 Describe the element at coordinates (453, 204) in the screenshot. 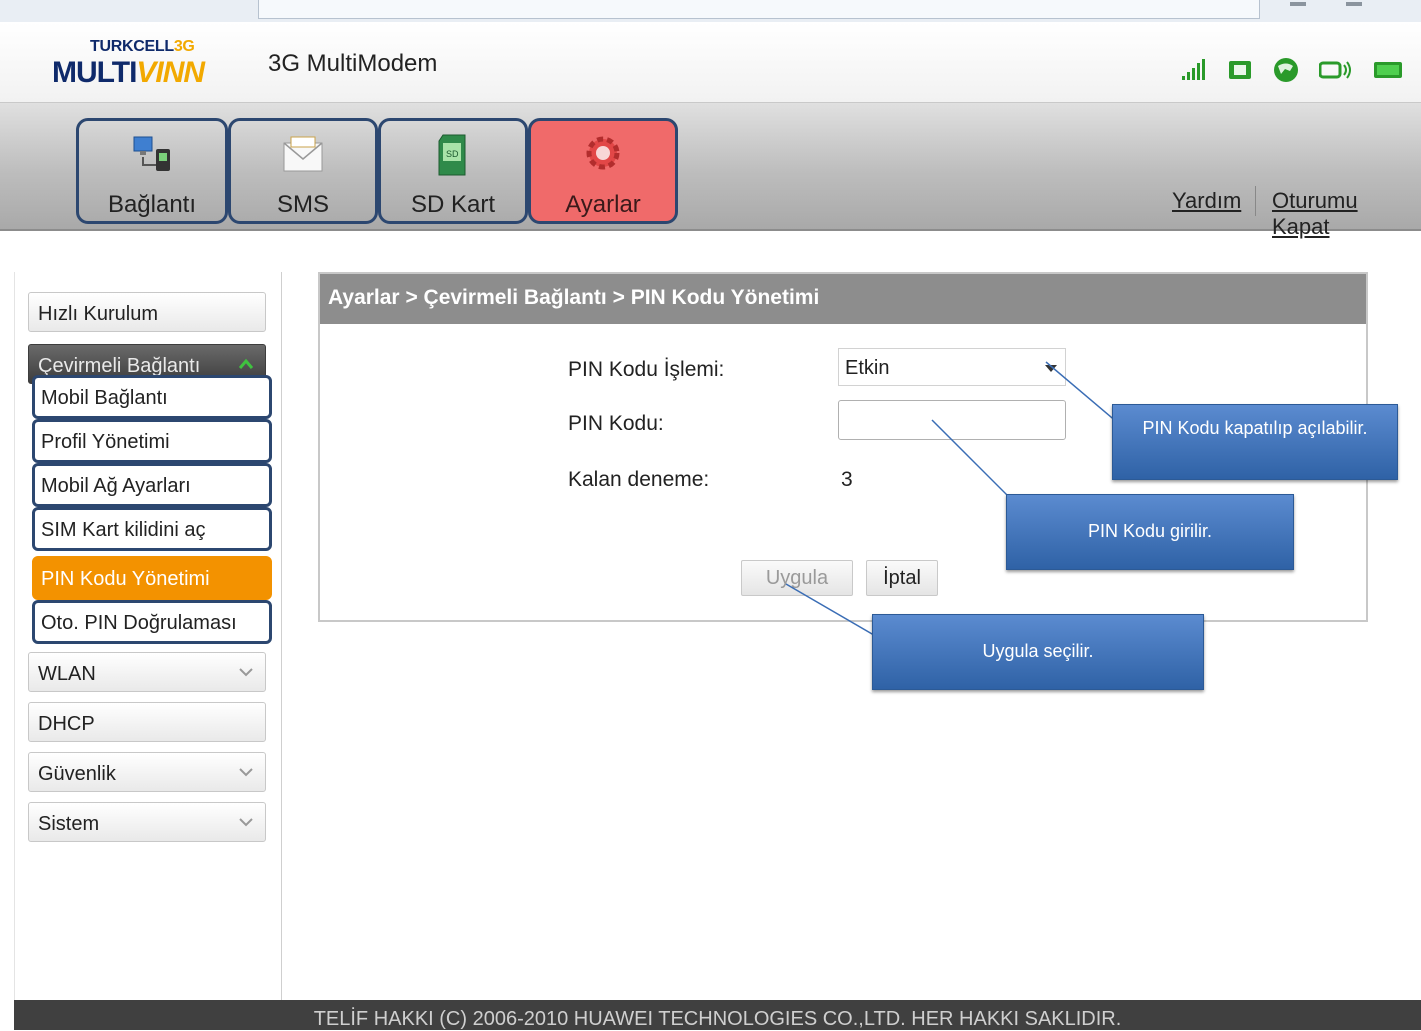

I see `tab-label: SD Kart` at that location.